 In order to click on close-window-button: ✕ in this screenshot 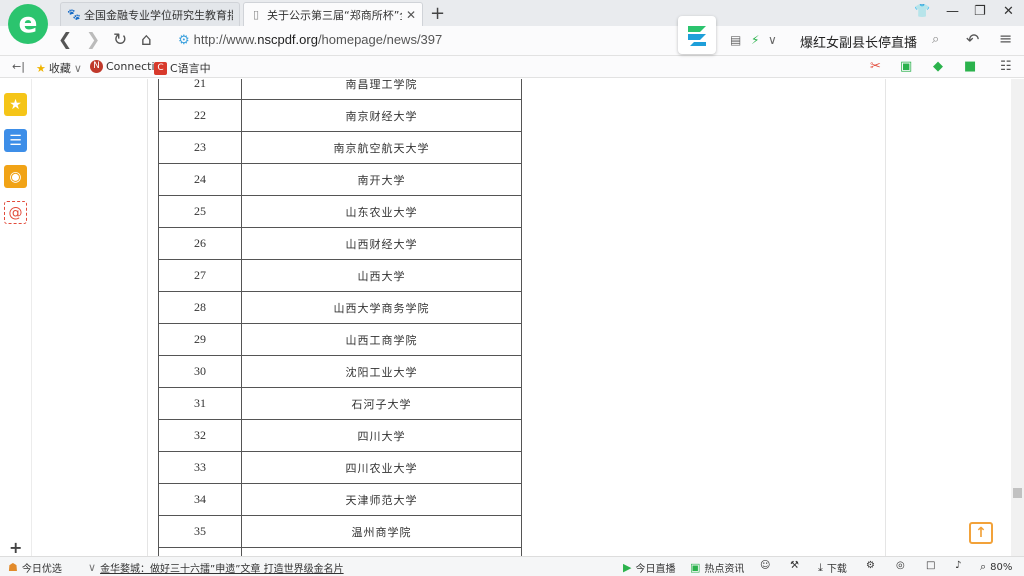, I will do `click(1008, 11)`.